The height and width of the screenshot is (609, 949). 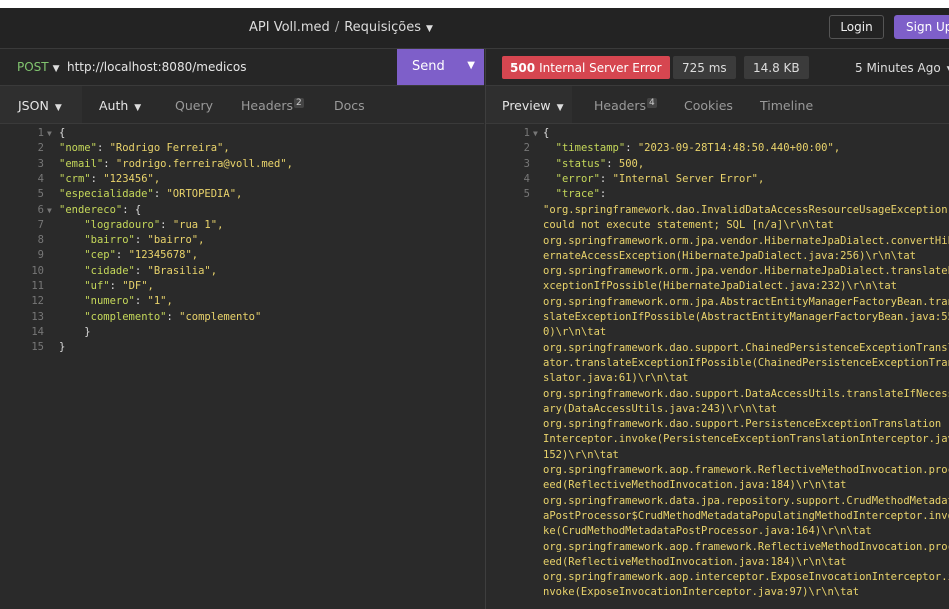 What do you see at coordinates (40, 224) in the screenshot?
I see `line-number: 7` at bounding box center [40, 224].